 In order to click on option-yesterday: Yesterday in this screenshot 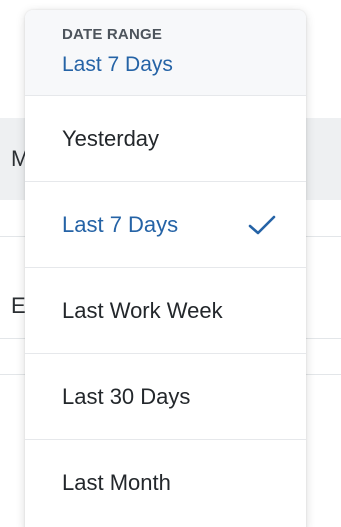, I will do `click(165, 139)`.